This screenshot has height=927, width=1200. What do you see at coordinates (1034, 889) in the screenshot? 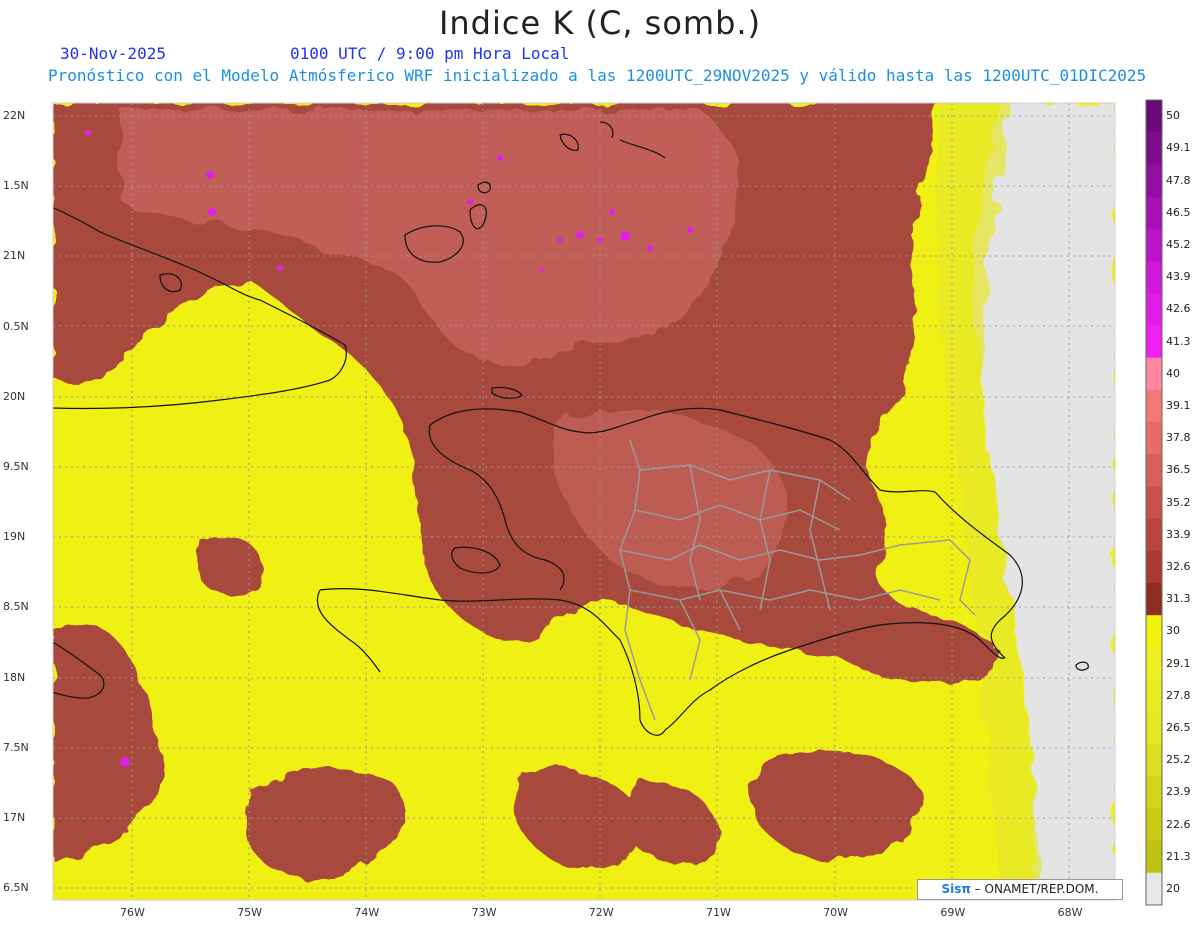
I see `credit-text: – ONAMET/REP.DOM.` at bounding box center [1034, 889].